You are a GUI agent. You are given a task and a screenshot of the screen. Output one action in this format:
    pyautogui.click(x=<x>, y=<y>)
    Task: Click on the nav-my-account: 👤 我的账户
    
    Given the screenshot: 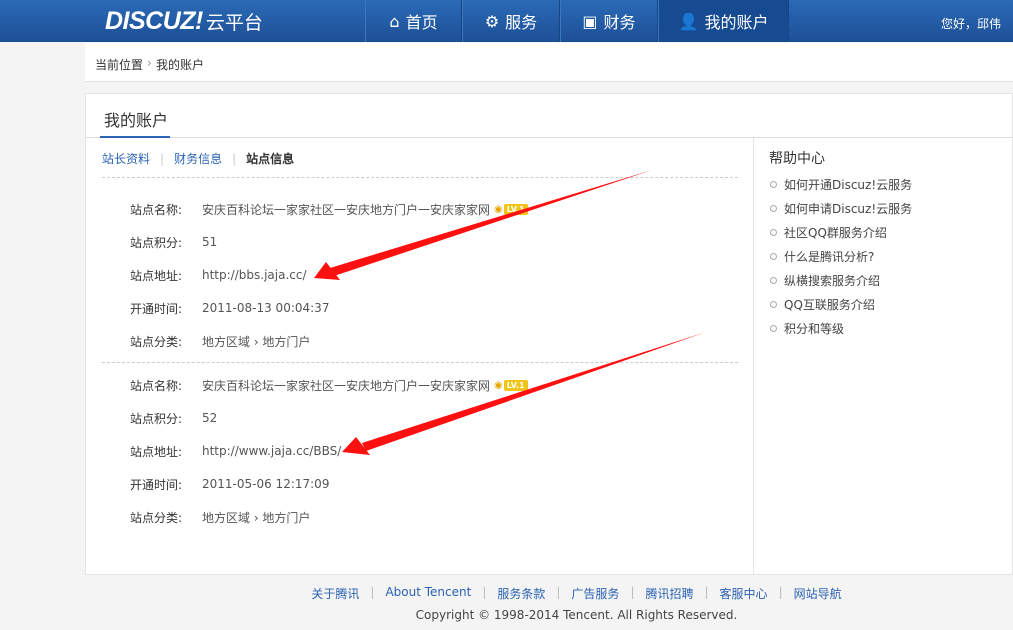 What is the action you would take?
    pyautogui.click(x=723, y=21)
    